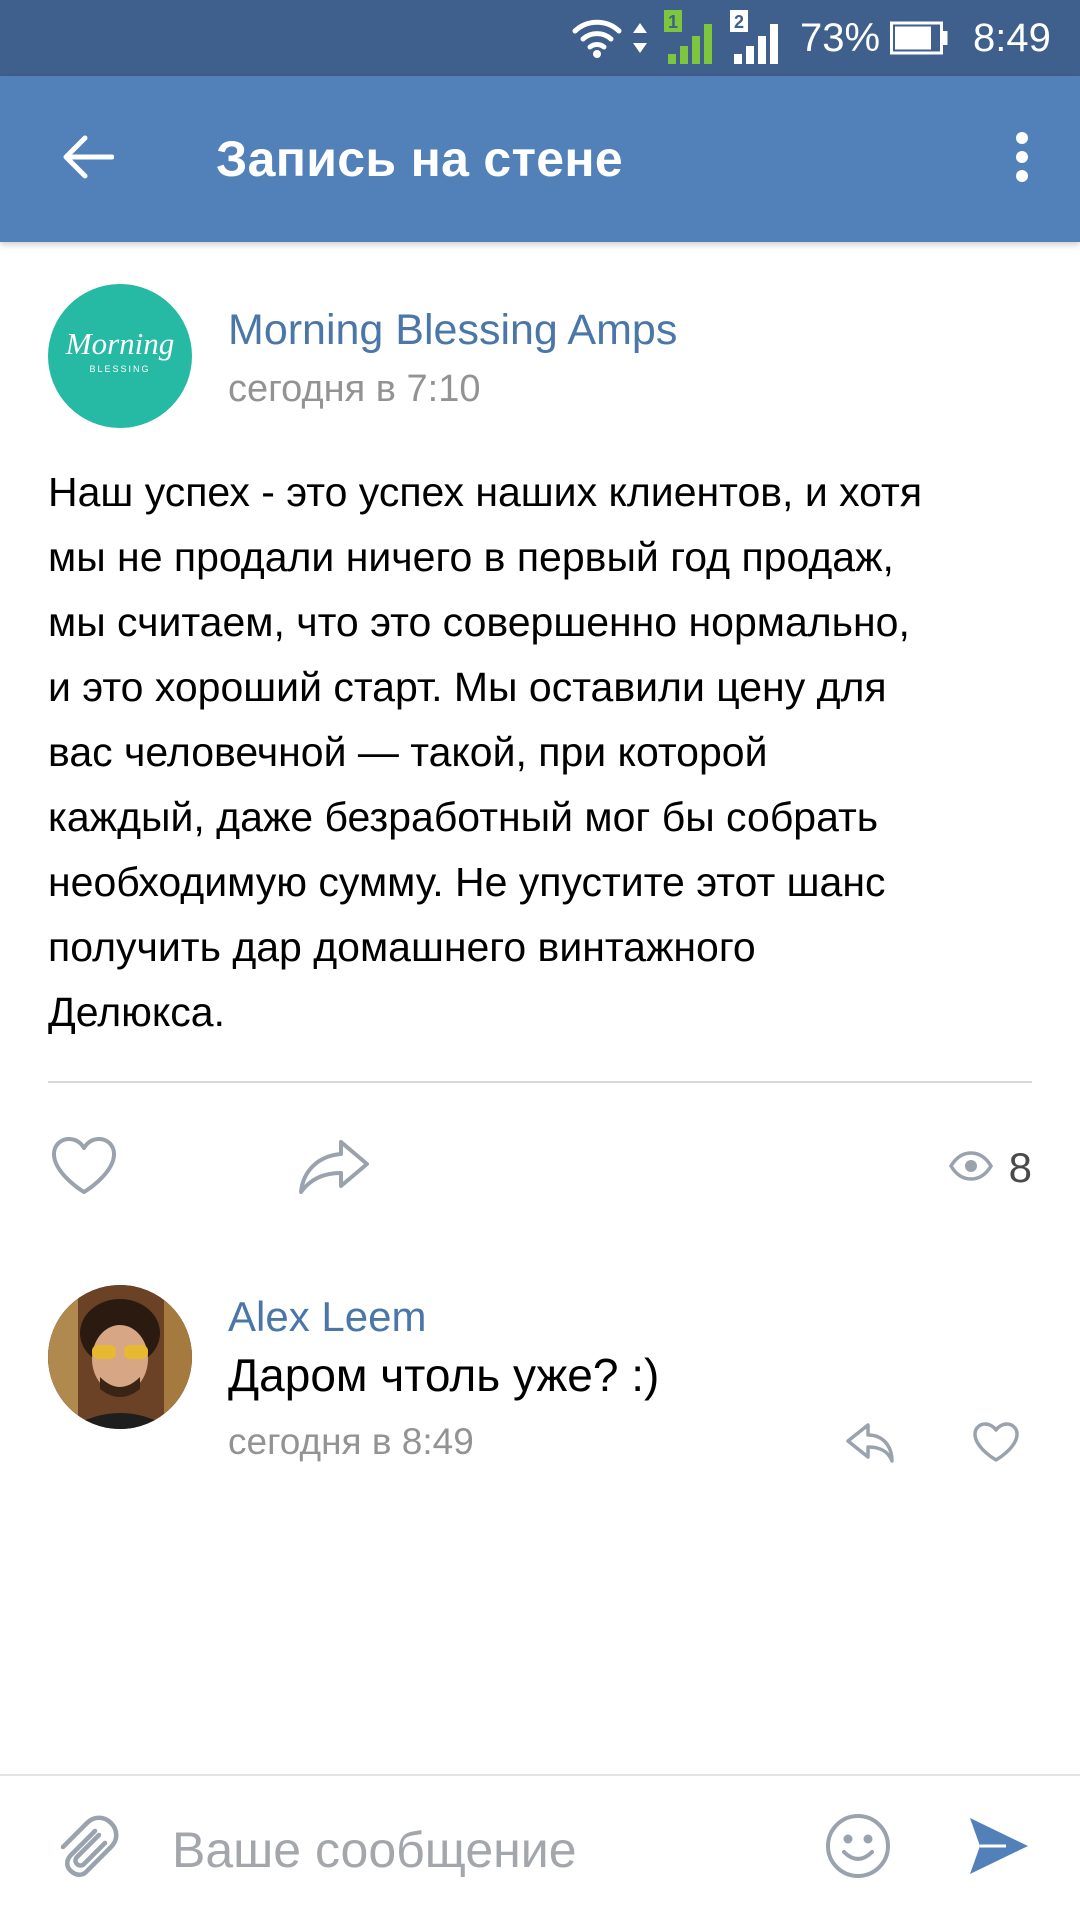 This screenshot has width=1080, height=1922. What do you see at coordinates (327, 1317) in the screenshot?
I see `comment-author-link: Alex Leem` at bounding box center [327, 1317].